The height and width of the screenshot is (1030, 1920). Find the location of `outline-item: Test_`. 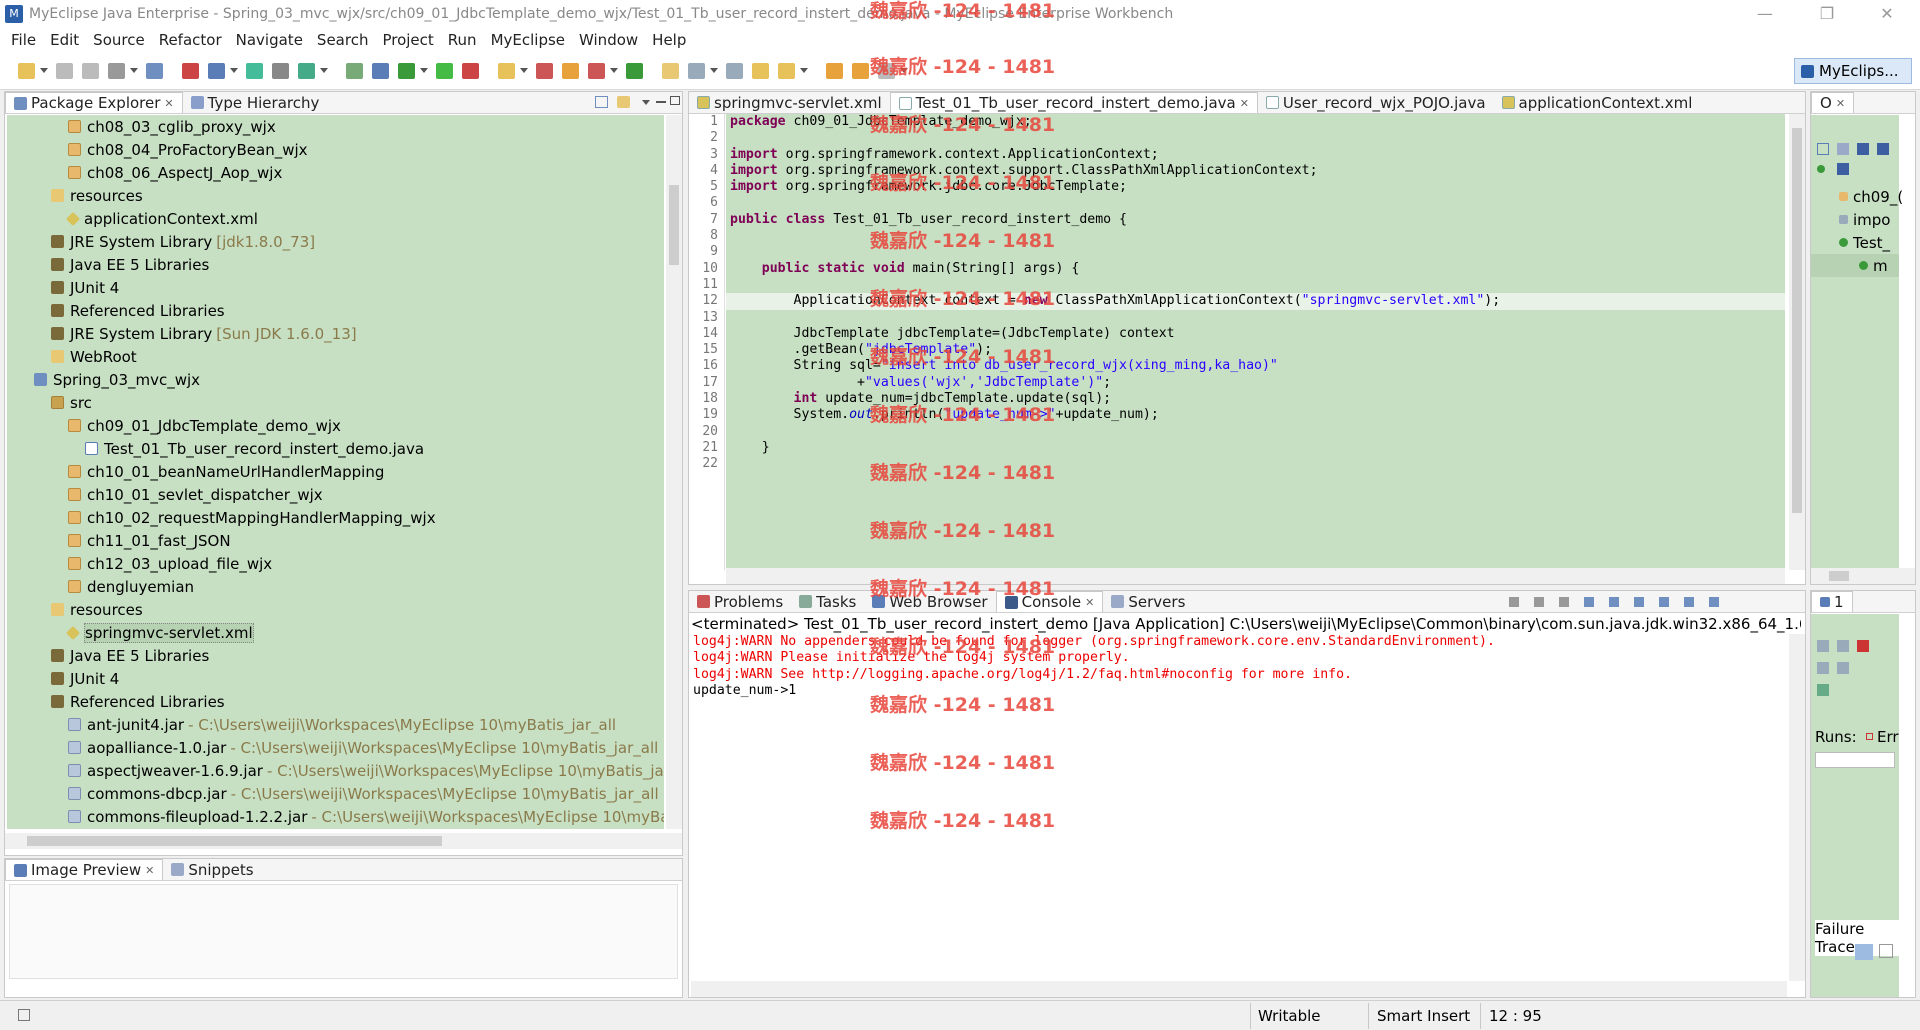

outline-item: Test_ is located at coordinates (1855, 242).